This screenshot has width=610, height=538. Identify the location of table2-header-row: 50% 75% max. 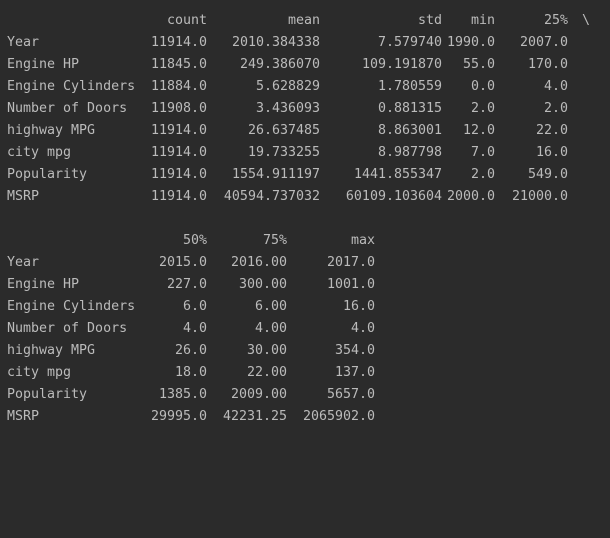
(307, 241).